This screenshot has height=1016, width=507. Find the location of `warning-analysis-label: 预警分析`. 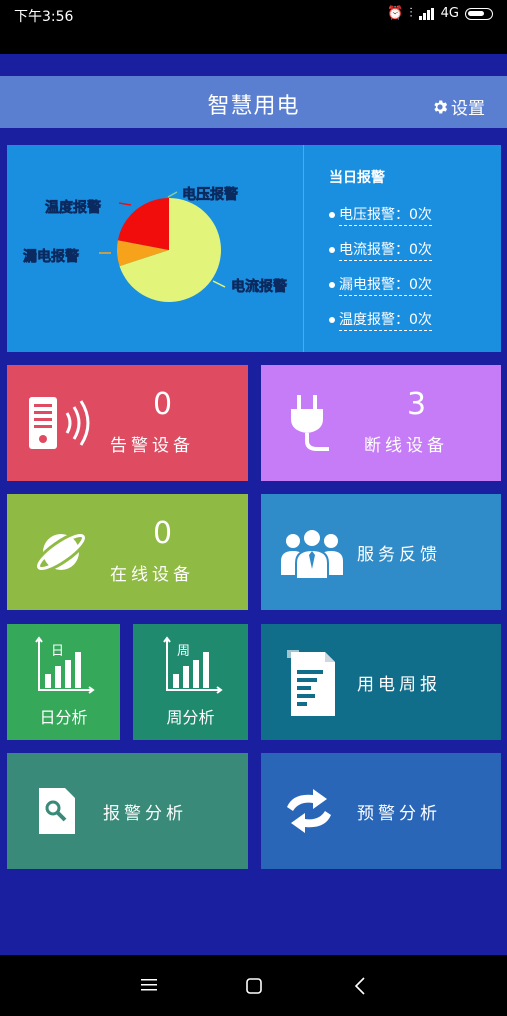

warning-analysis-label: 预警分析 is located at coordinates (399, 814).